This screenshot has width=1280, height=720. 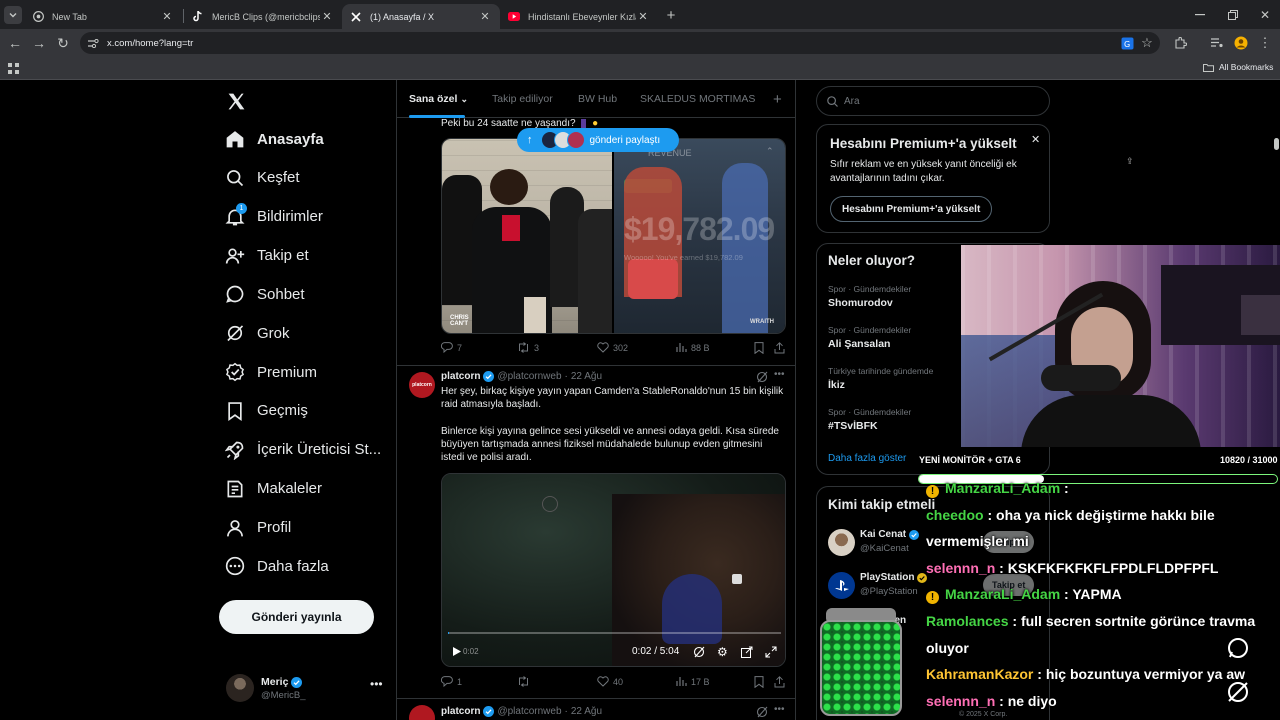 What do you see at coordinates (273, 217) in the screenshot?
I see `nav-item-bell: 1 Bildirimler` at bounding box center [273, 217].